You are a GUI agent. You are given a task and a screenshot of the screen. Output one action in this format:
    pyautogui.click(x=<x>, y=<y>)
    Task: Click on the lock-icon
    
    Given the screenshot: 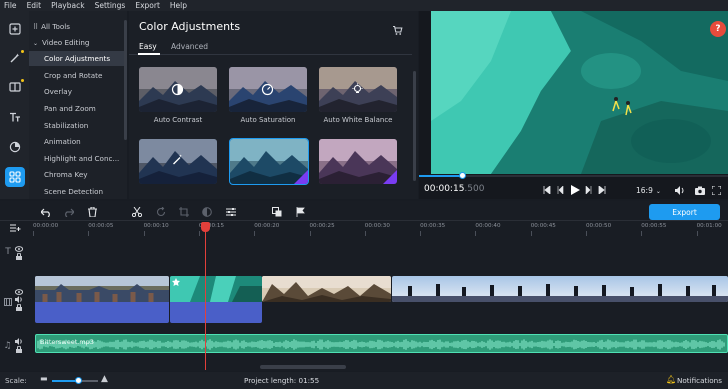 What is the action you would take?
    pyautogui.click(x=18, y=256)
    